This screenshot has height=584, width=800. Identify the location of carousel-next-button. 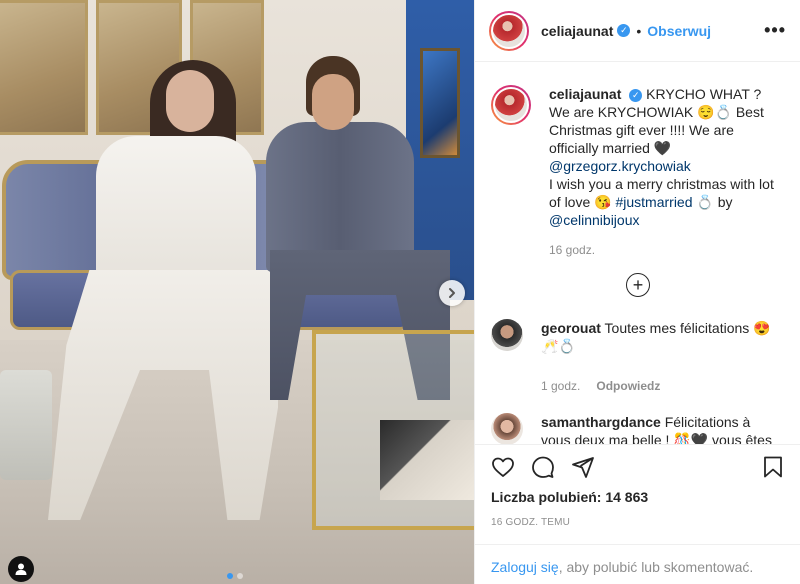
(452, 293).